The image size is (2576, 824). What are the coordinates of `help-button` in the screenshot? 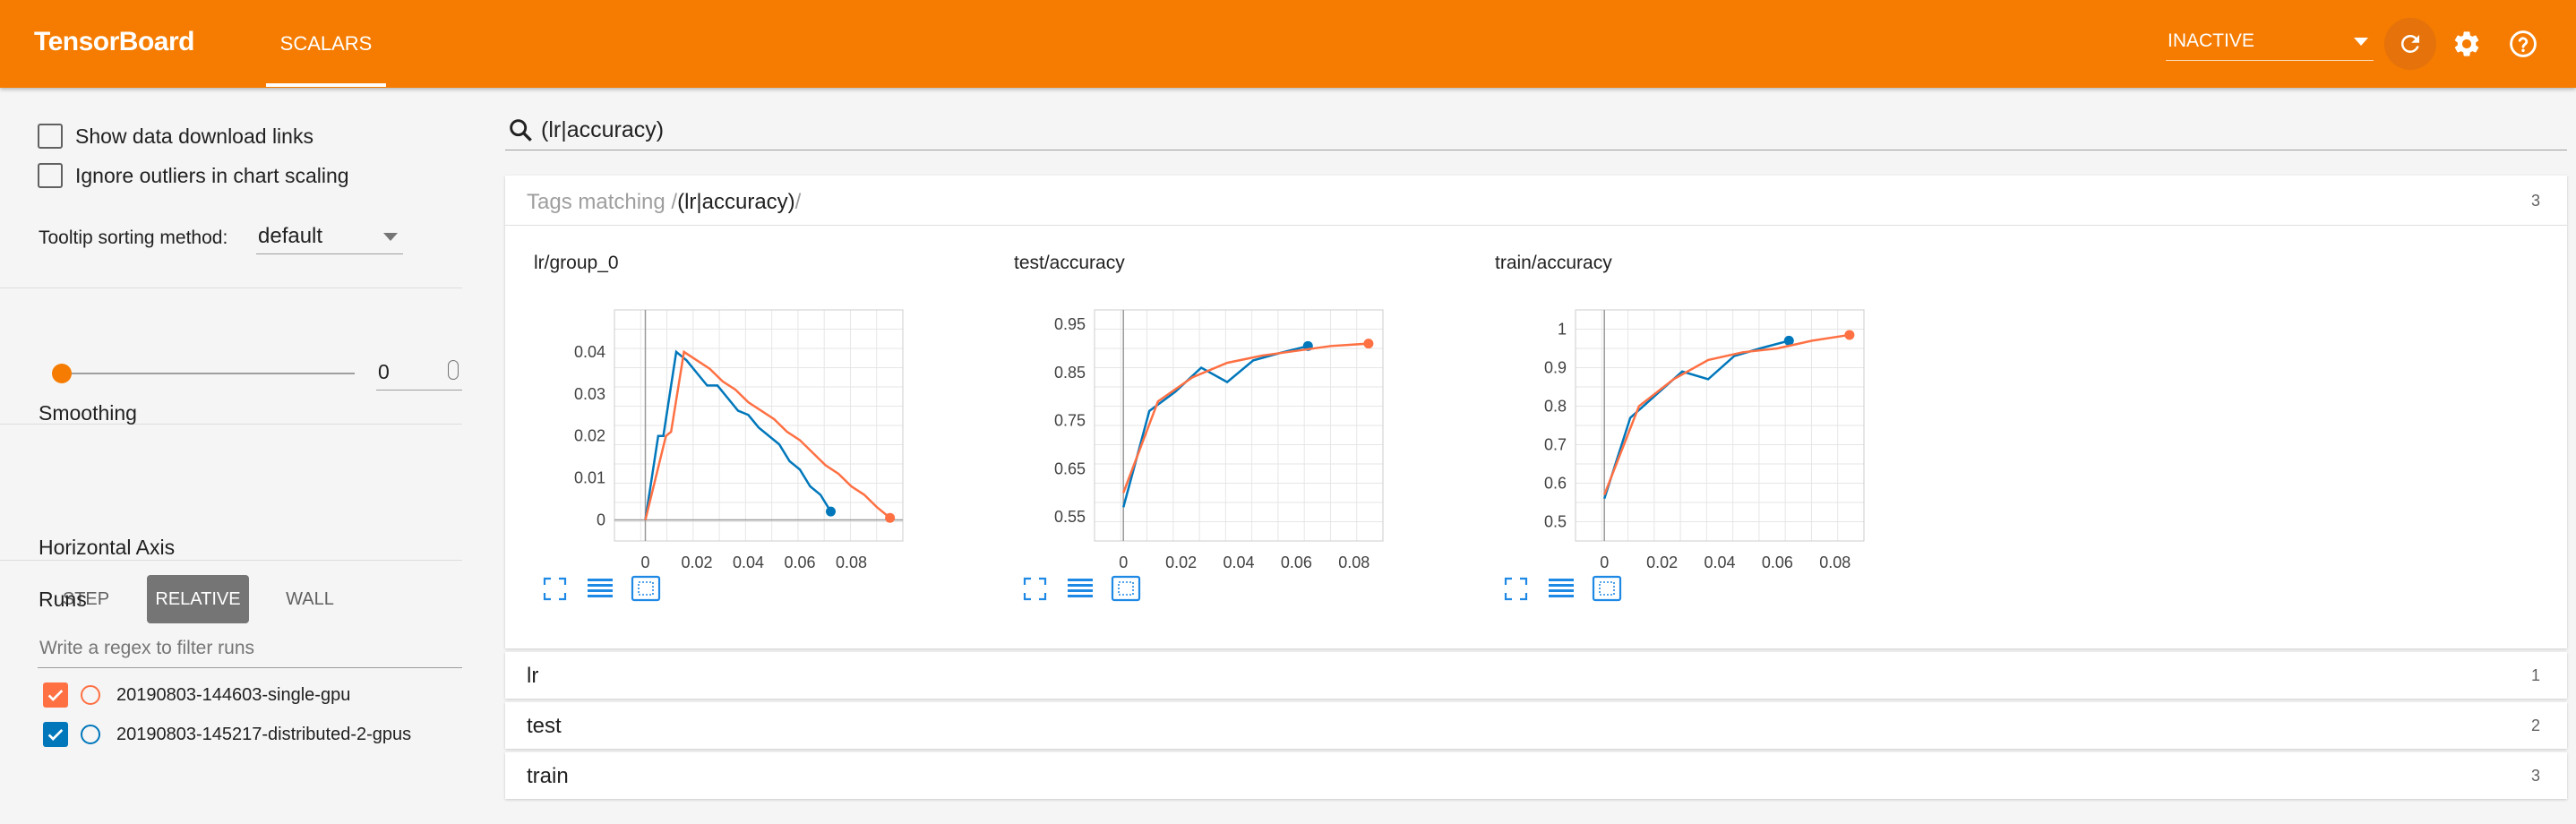 It's located at (2523, 44).